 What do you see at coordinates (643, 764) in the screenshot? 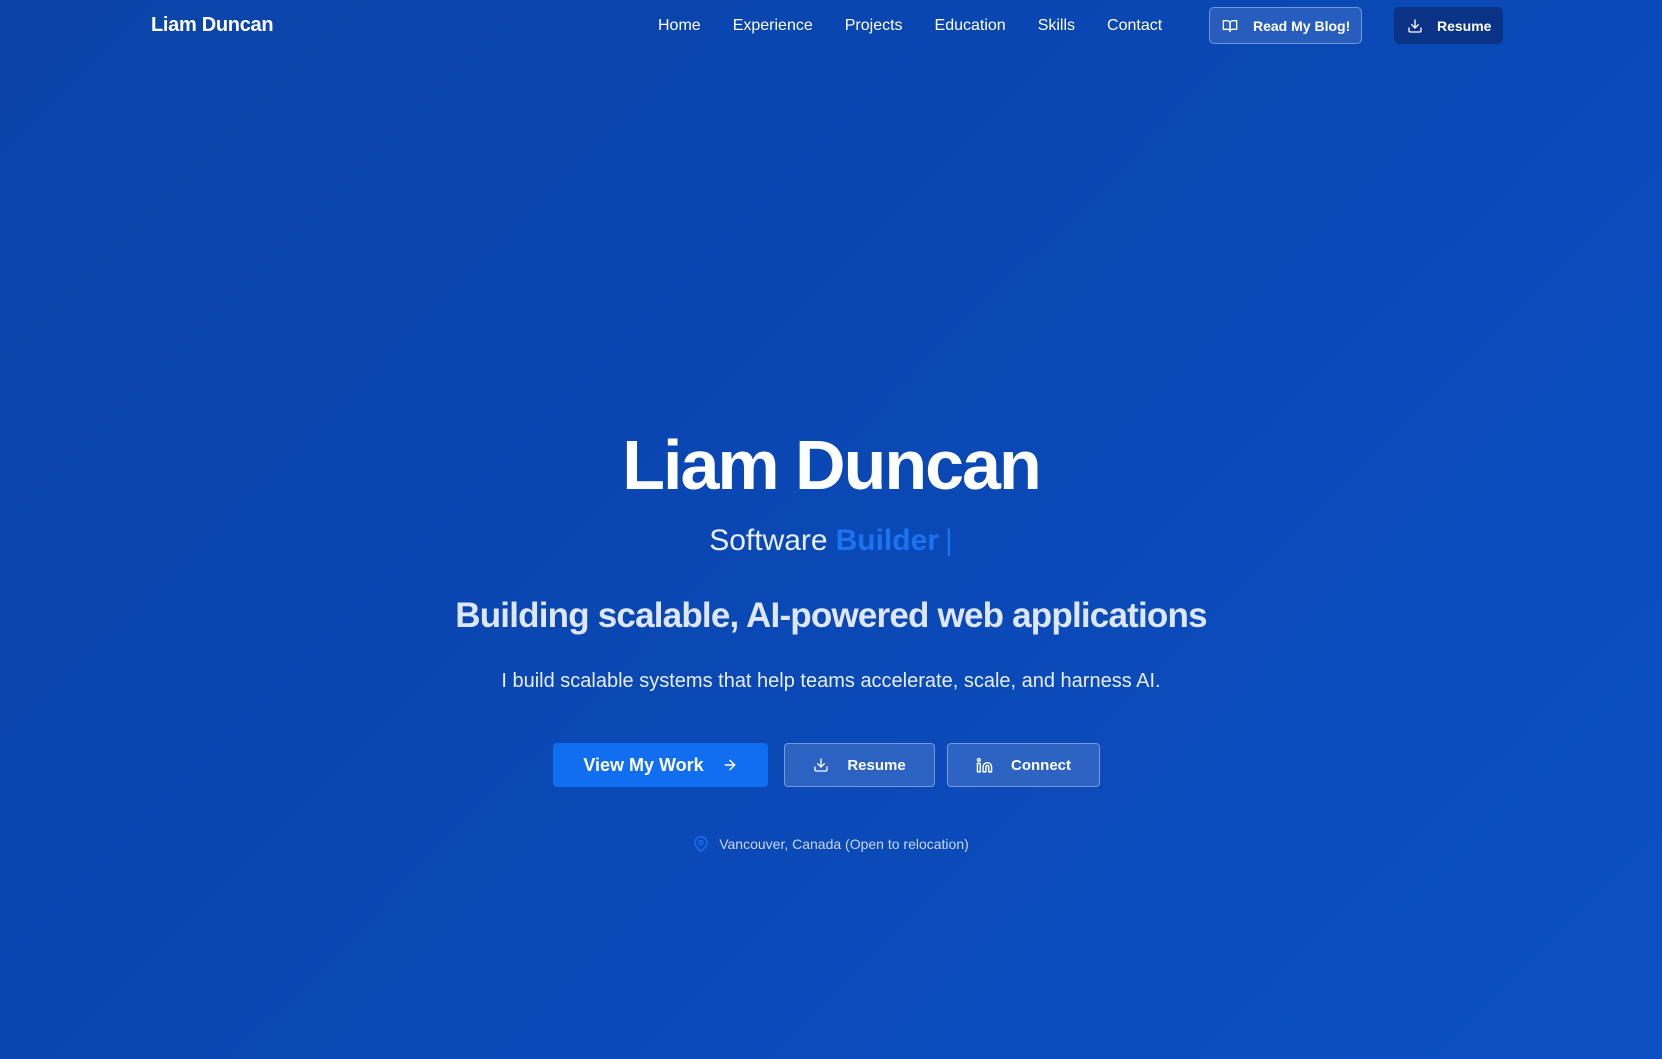
I see `view-my-work-label: View My Work` at bounding box center [643, 764].